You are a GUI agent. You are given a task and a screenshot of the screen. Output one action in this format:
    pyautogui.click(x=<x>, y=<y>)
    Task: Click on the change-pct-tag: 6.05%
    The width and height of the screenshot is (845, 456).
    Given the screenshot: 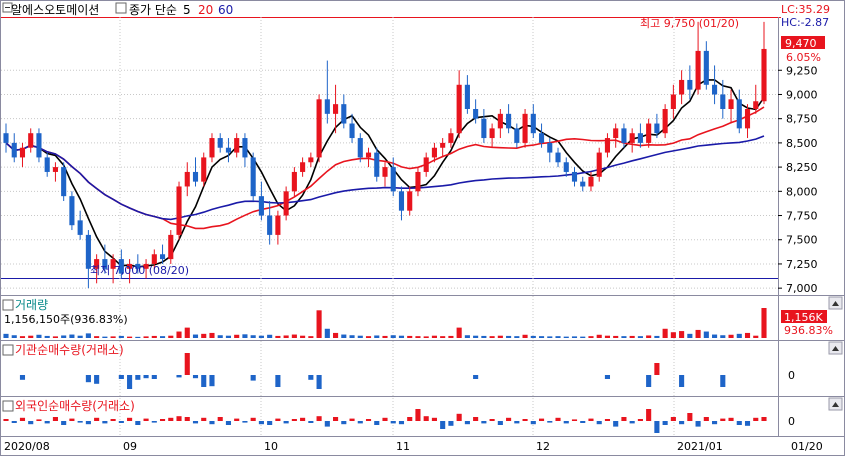 What is the action you would take?
    pyautogui.click(x=803, y=57)
    